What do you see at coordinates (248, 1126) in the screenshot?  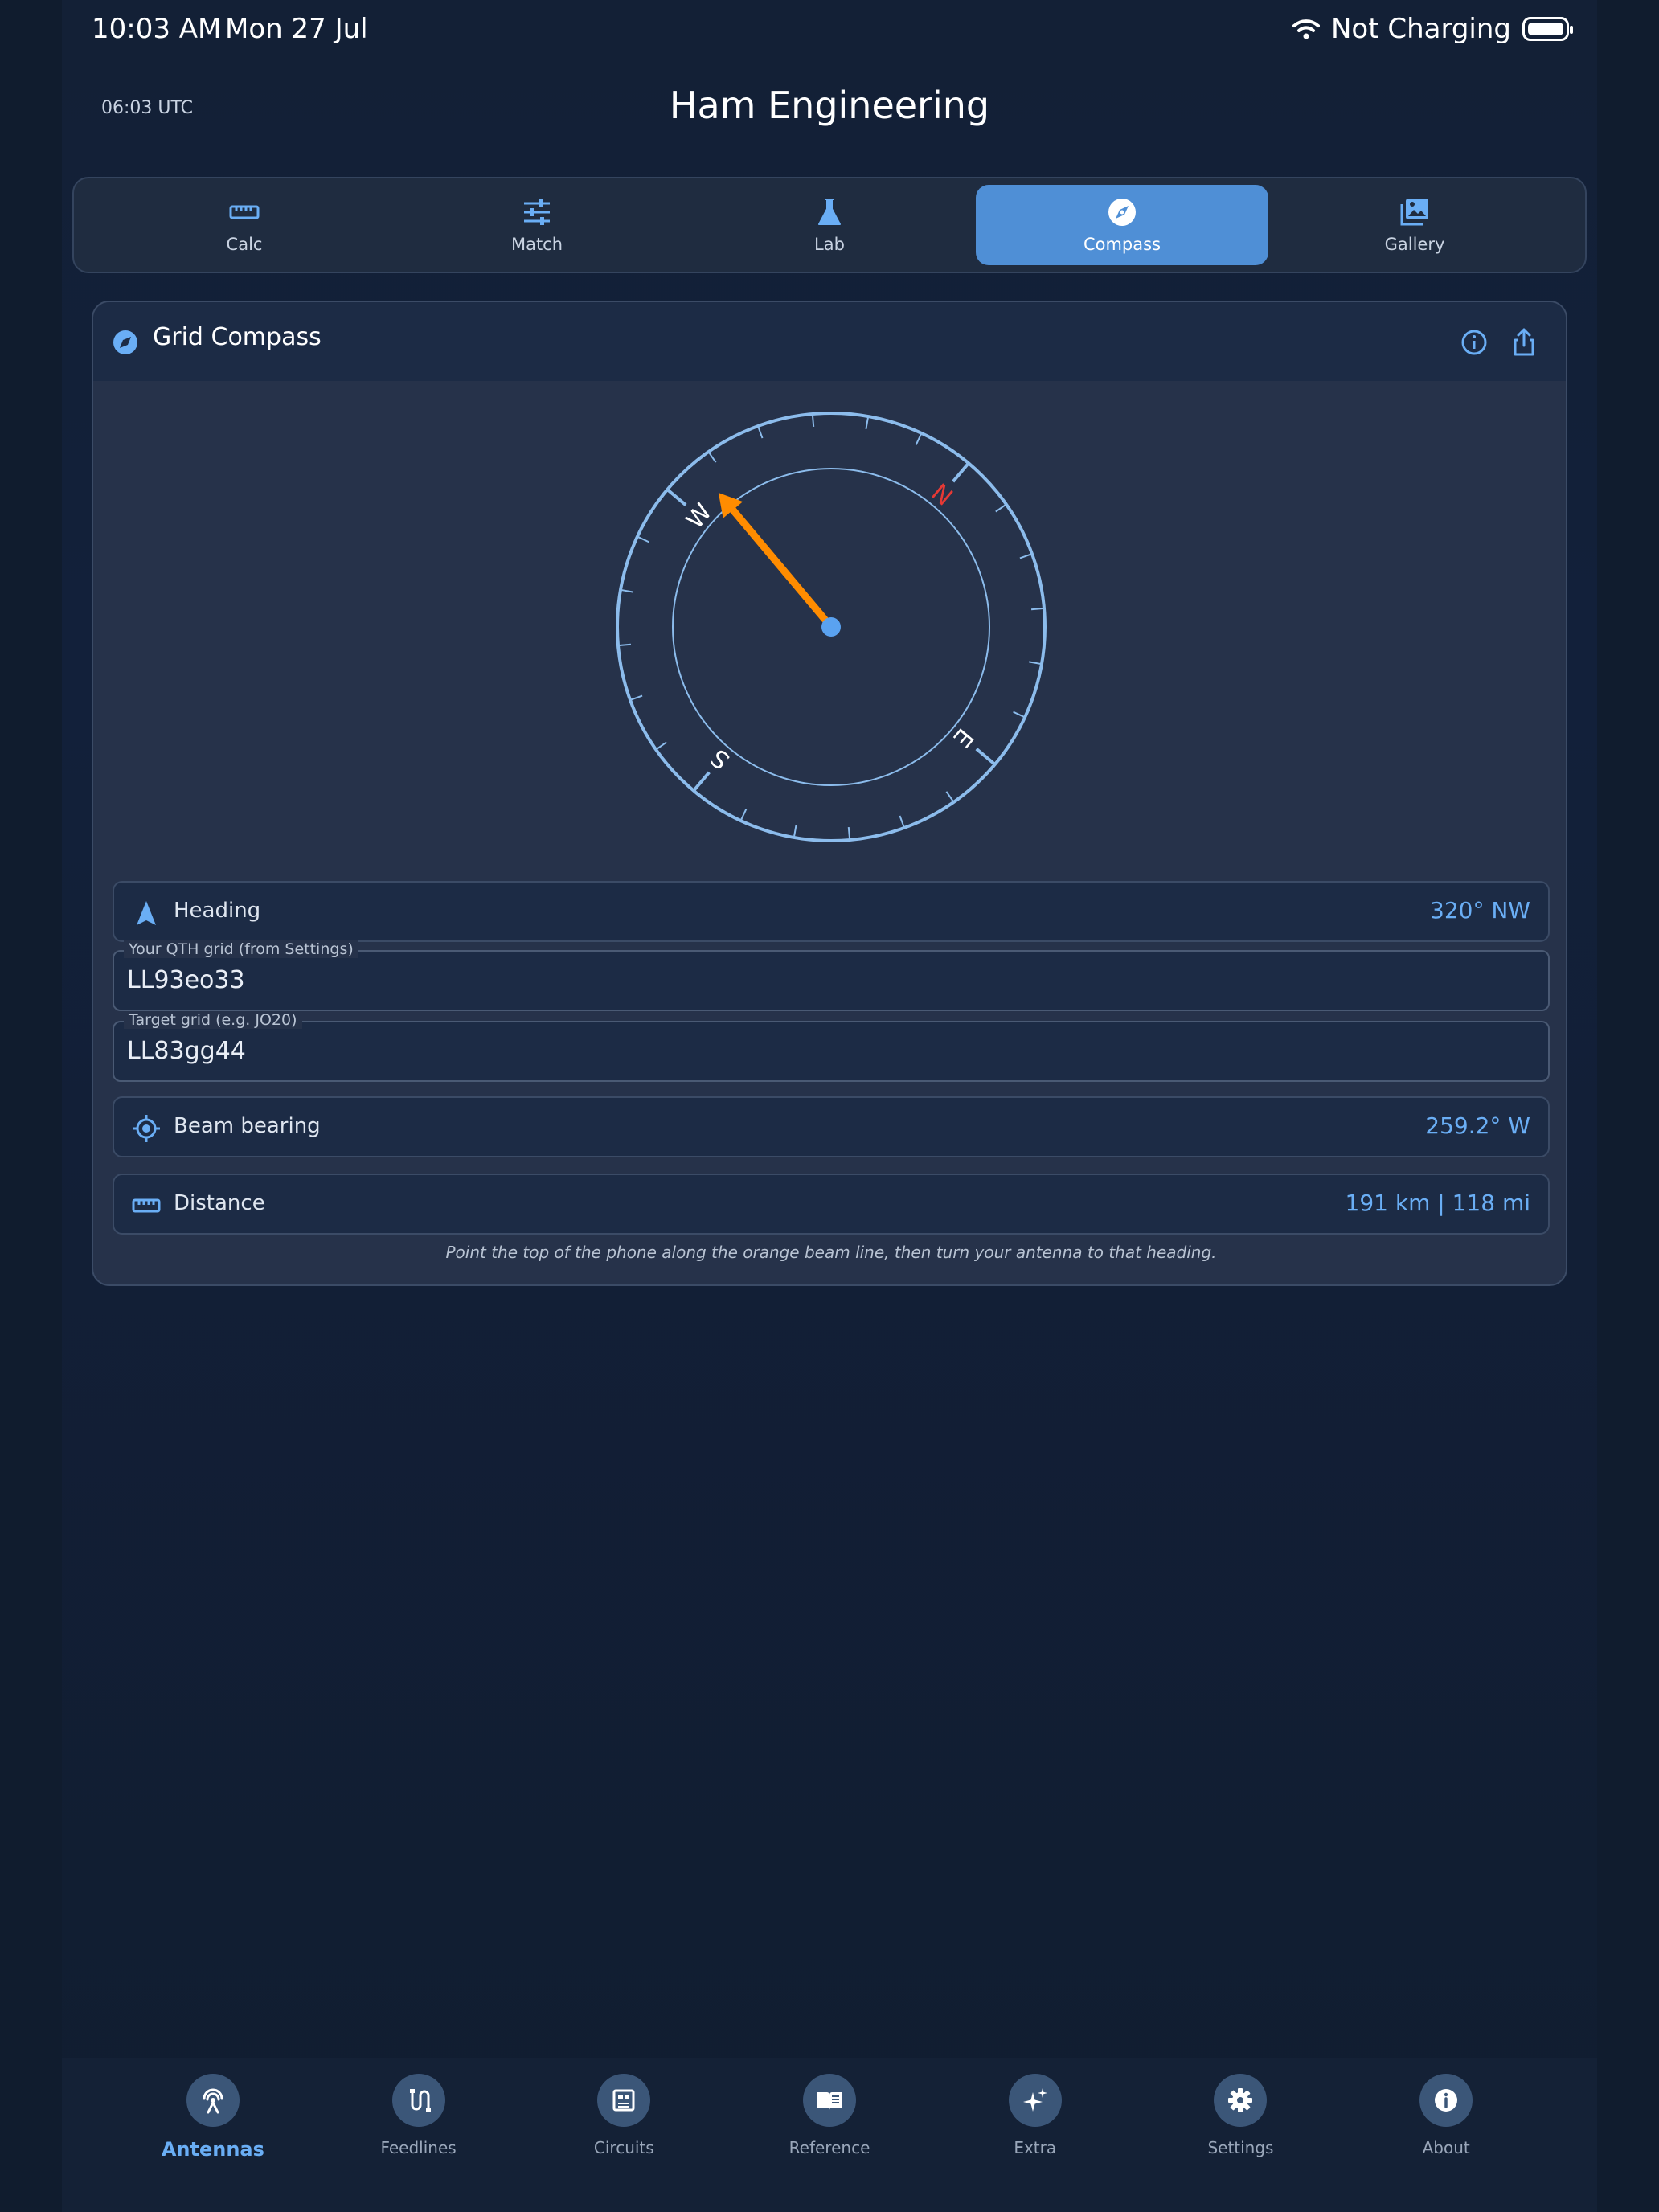 I see `beam-bearing-label: Beam bearing` at bounding box center [248, 1126].